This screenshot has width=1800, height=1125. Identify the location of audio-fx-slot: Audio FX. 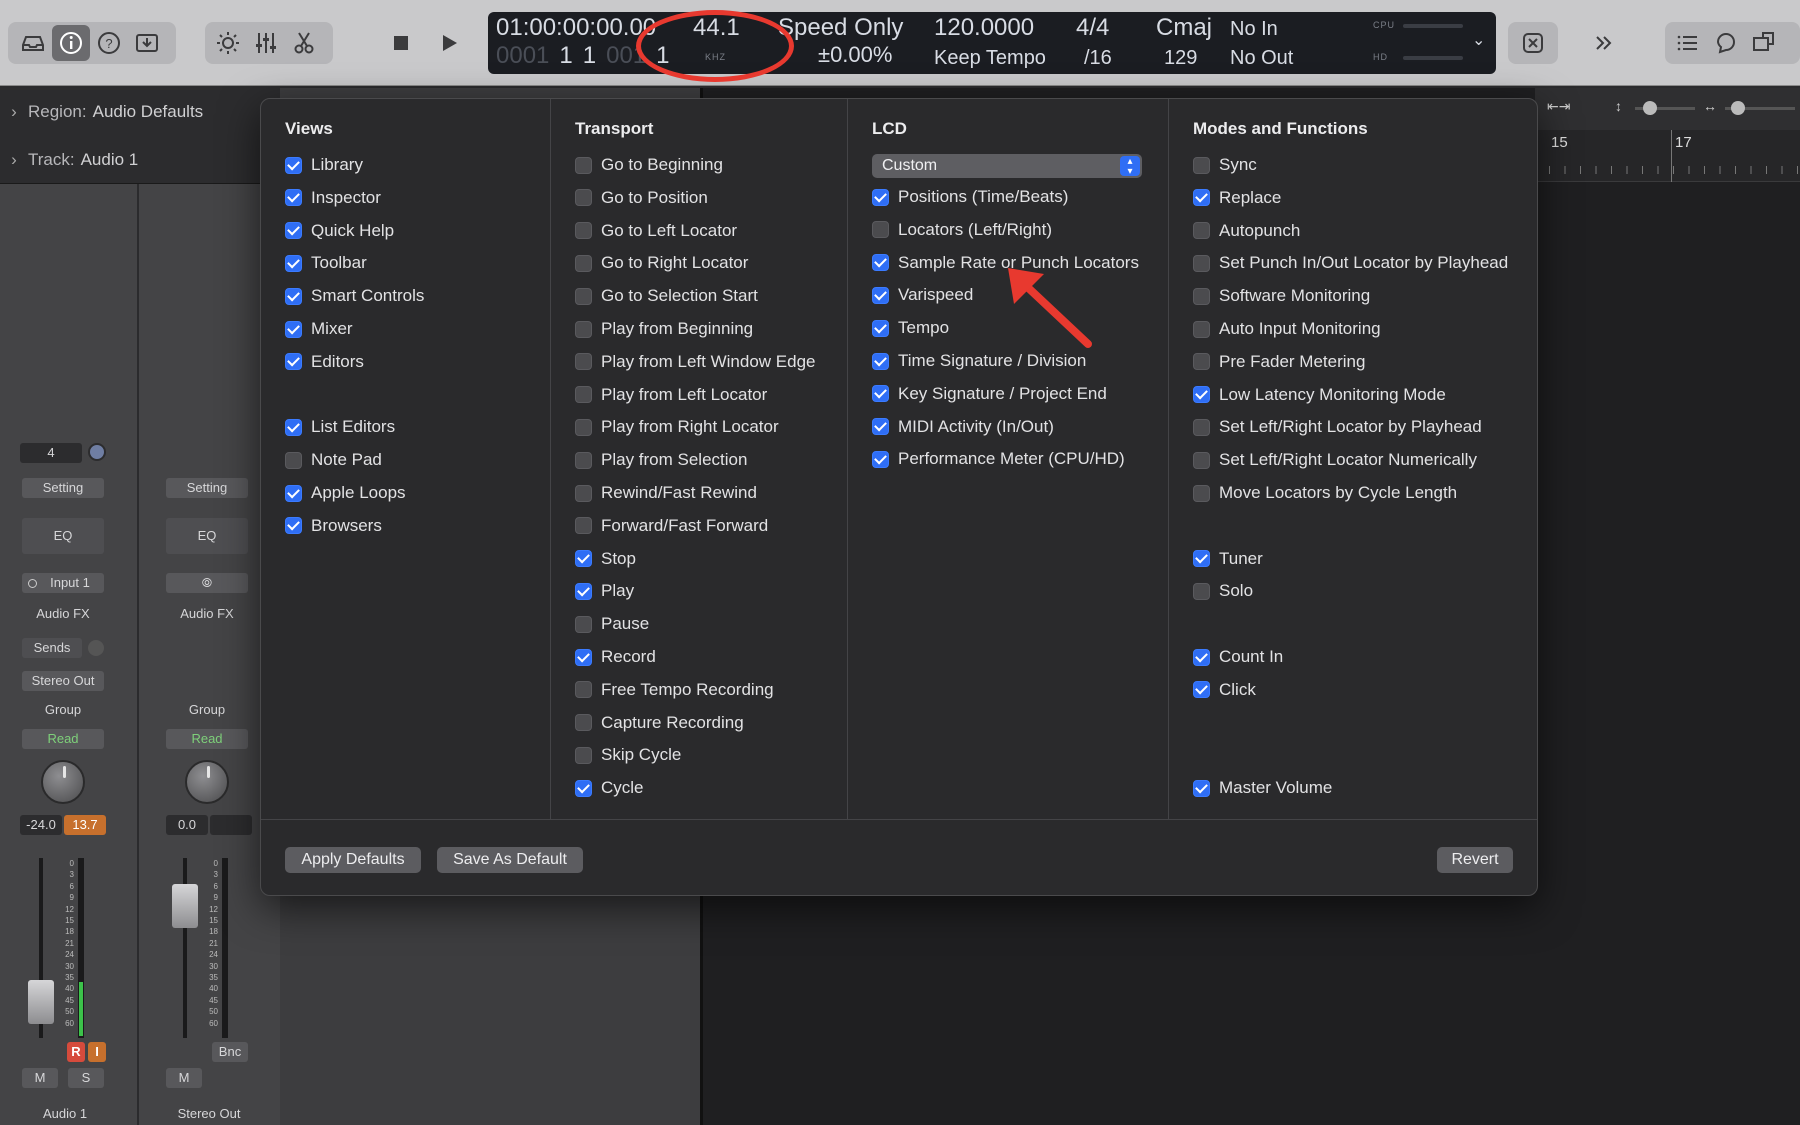
(207, 613).